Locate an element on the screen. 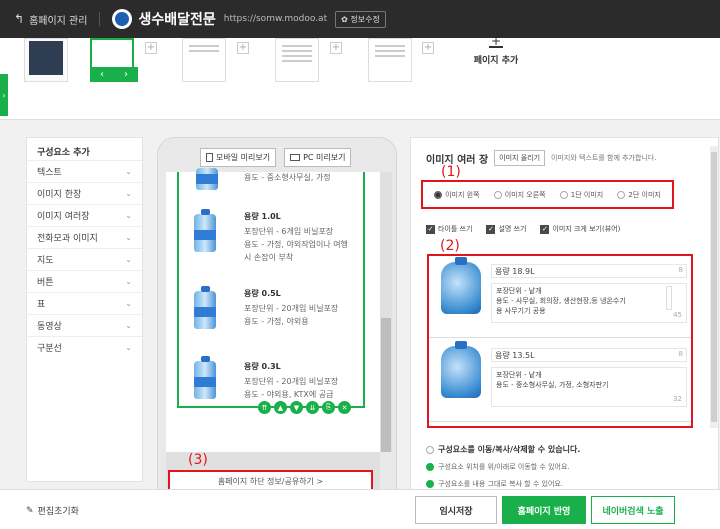 Image resolution: width=720 pixels, height=529 pixels. component-video: 동영상 ⌄ is located at coordinates (84, 325).